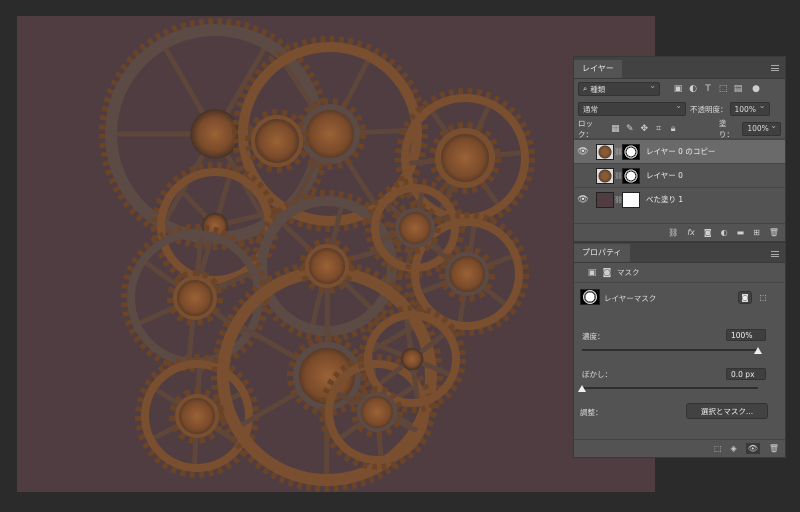 This screenshot has width=800, height=512. What do you see at coordinates (607, 273) in the screenshot?
I see `vector-mask-icon: ◙` at bounding box center [607, 273].